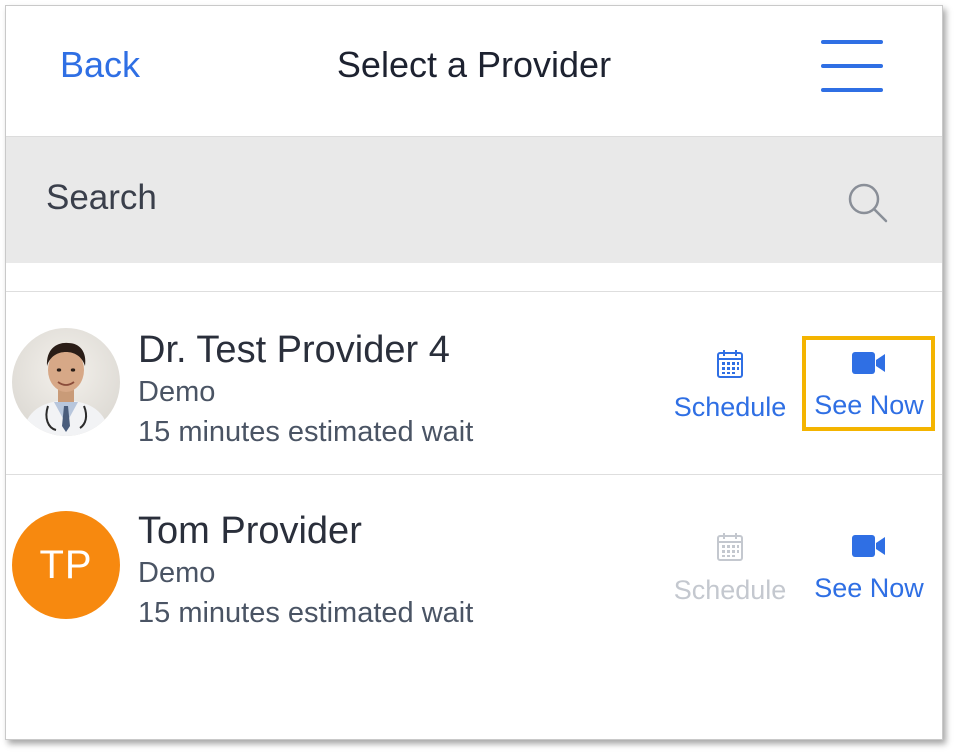  Describe the element at coordinates (294, 350) in the screenshot. I see `provider-name: Dr. Test Provider 4` at that location.